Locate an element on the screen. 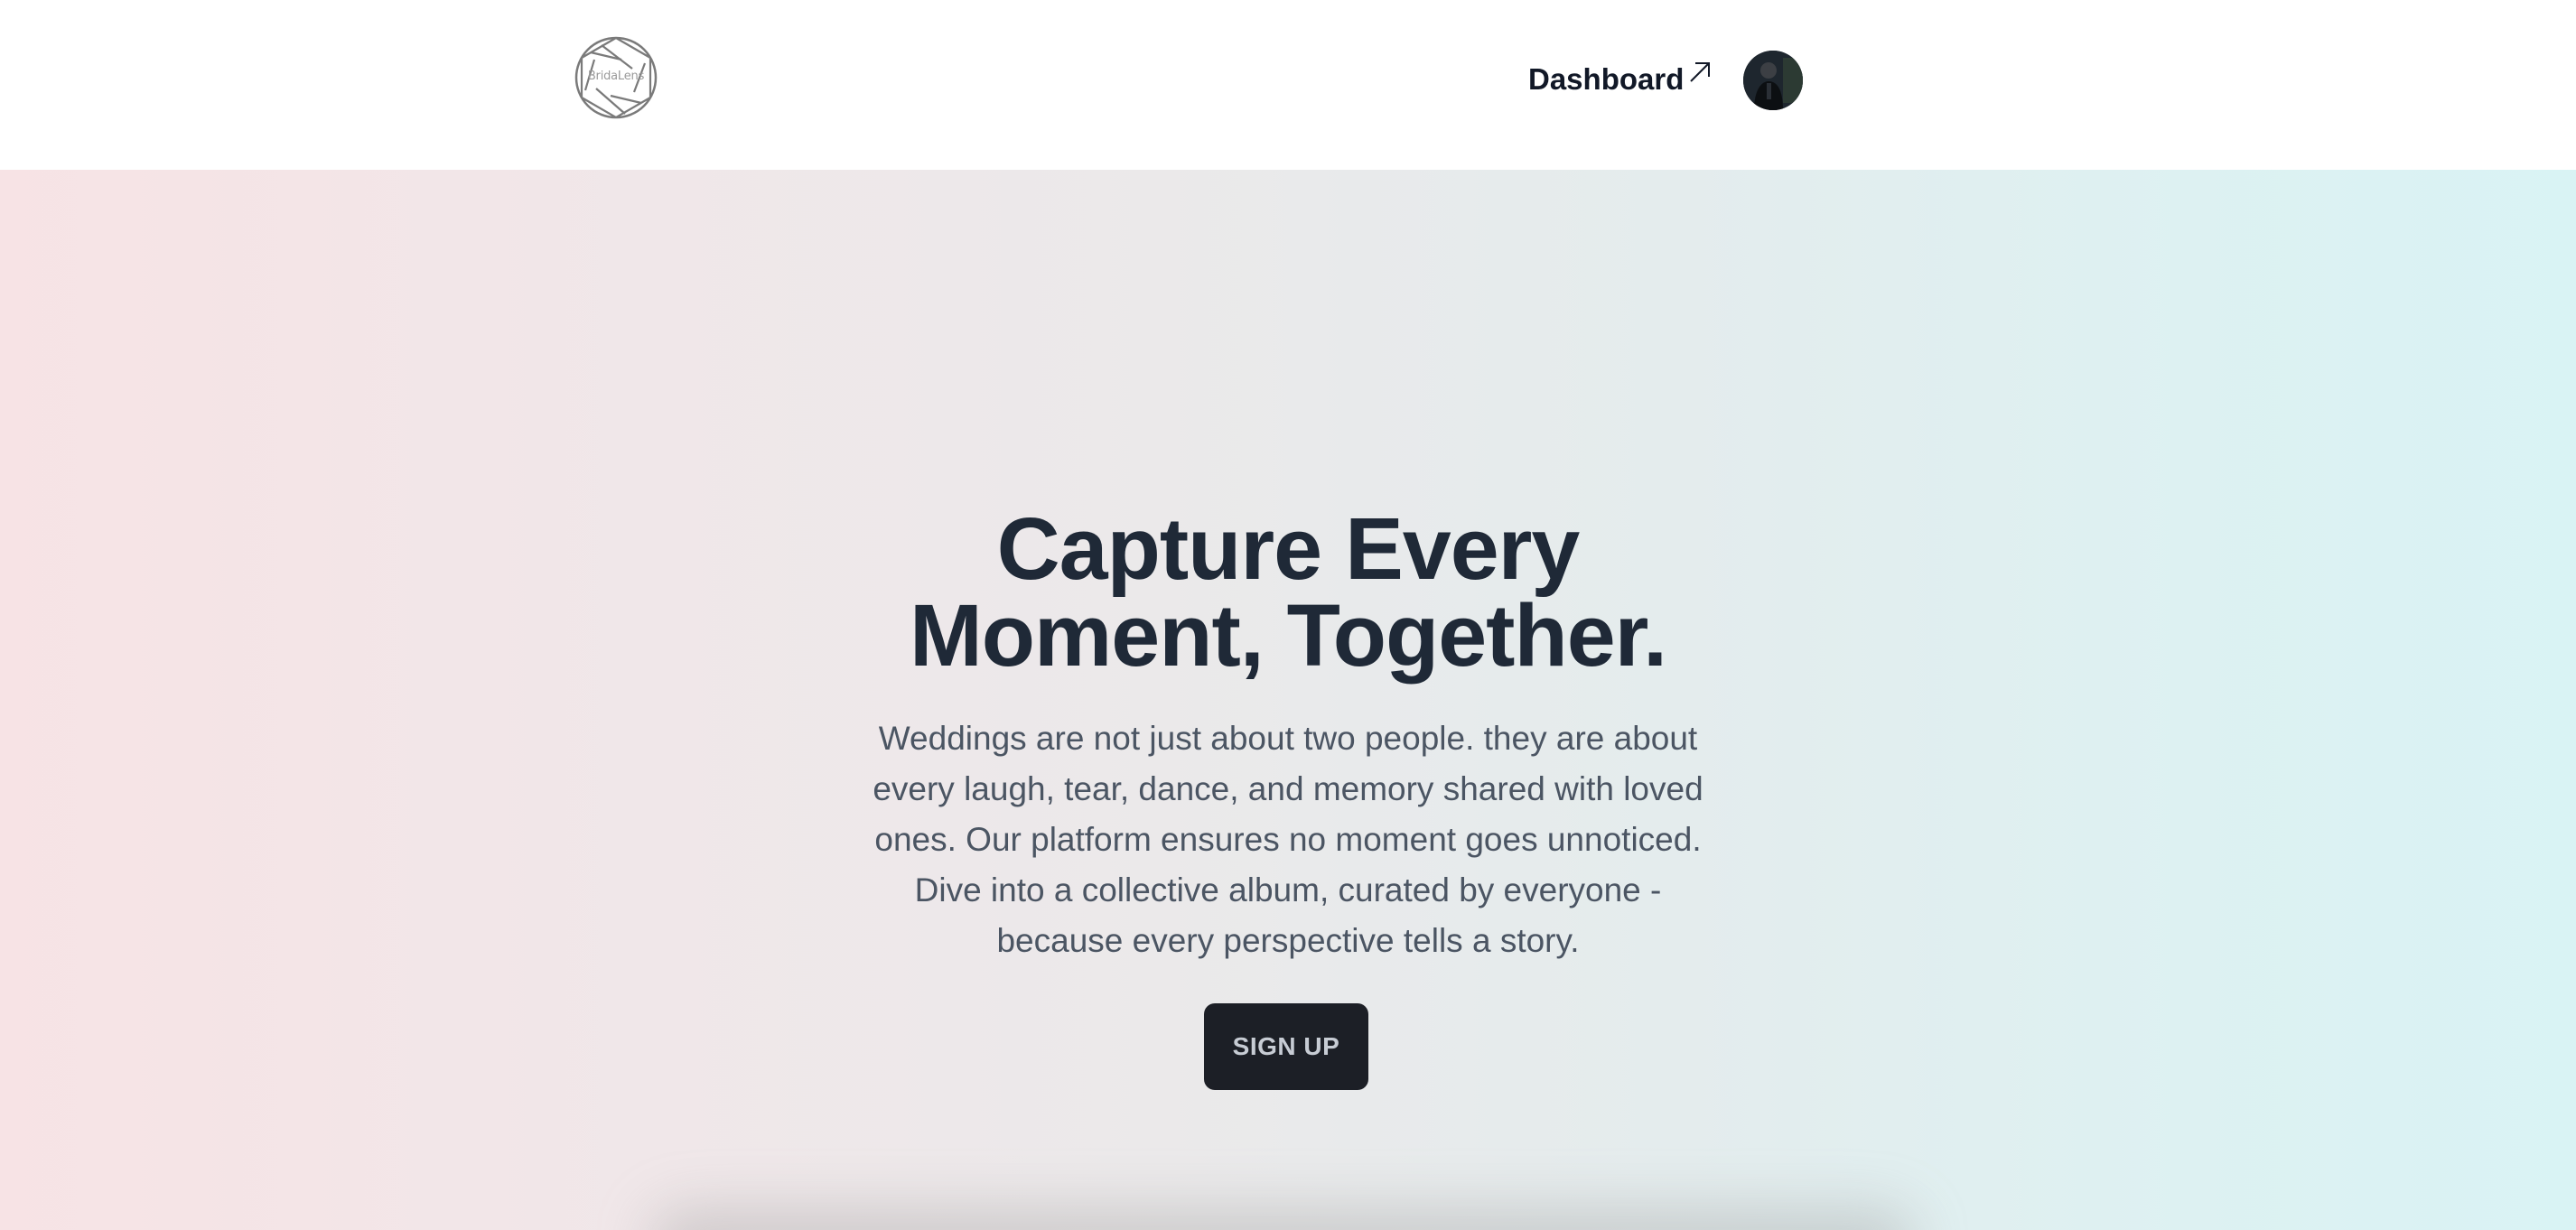 The image size is (2576, 1230). logo: BridaLens is located at coordinates (616, 78).